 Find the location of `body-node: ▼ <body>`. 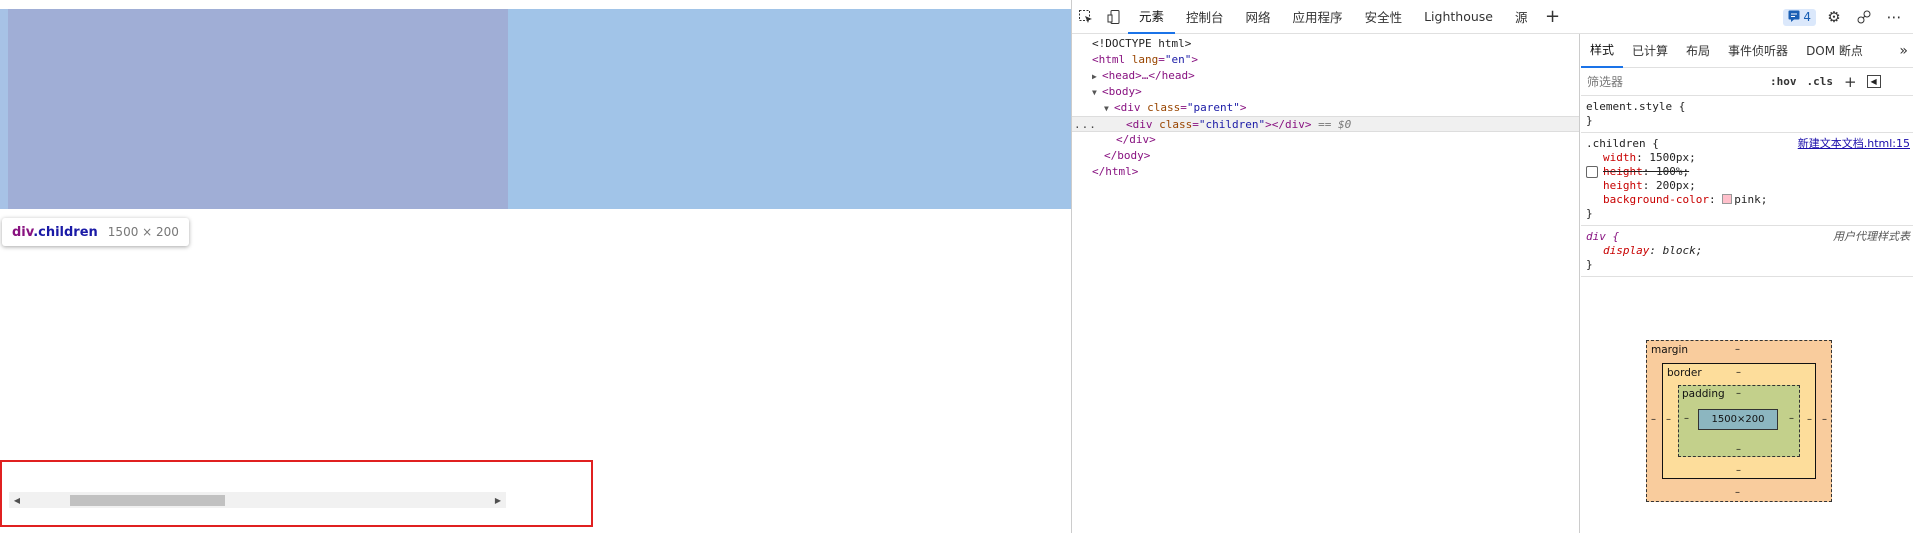

body-node: ▼ <body> is located at coordinates (1325, 92).